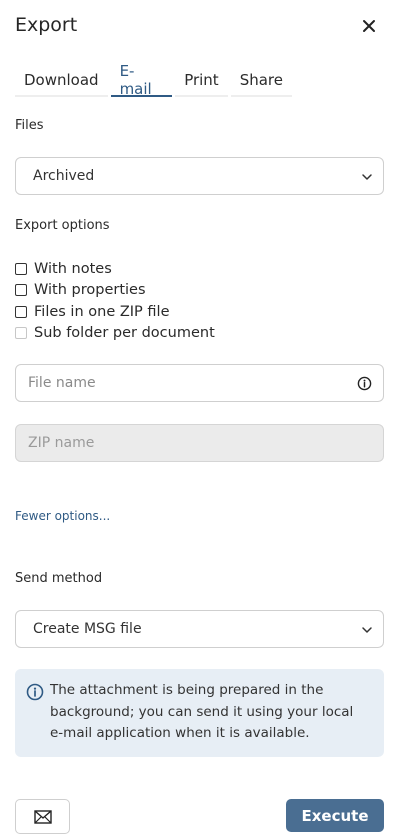  Describe the element at coordinates (335, 815) in the screenshot. I see `execute-button: Execute` at that location.